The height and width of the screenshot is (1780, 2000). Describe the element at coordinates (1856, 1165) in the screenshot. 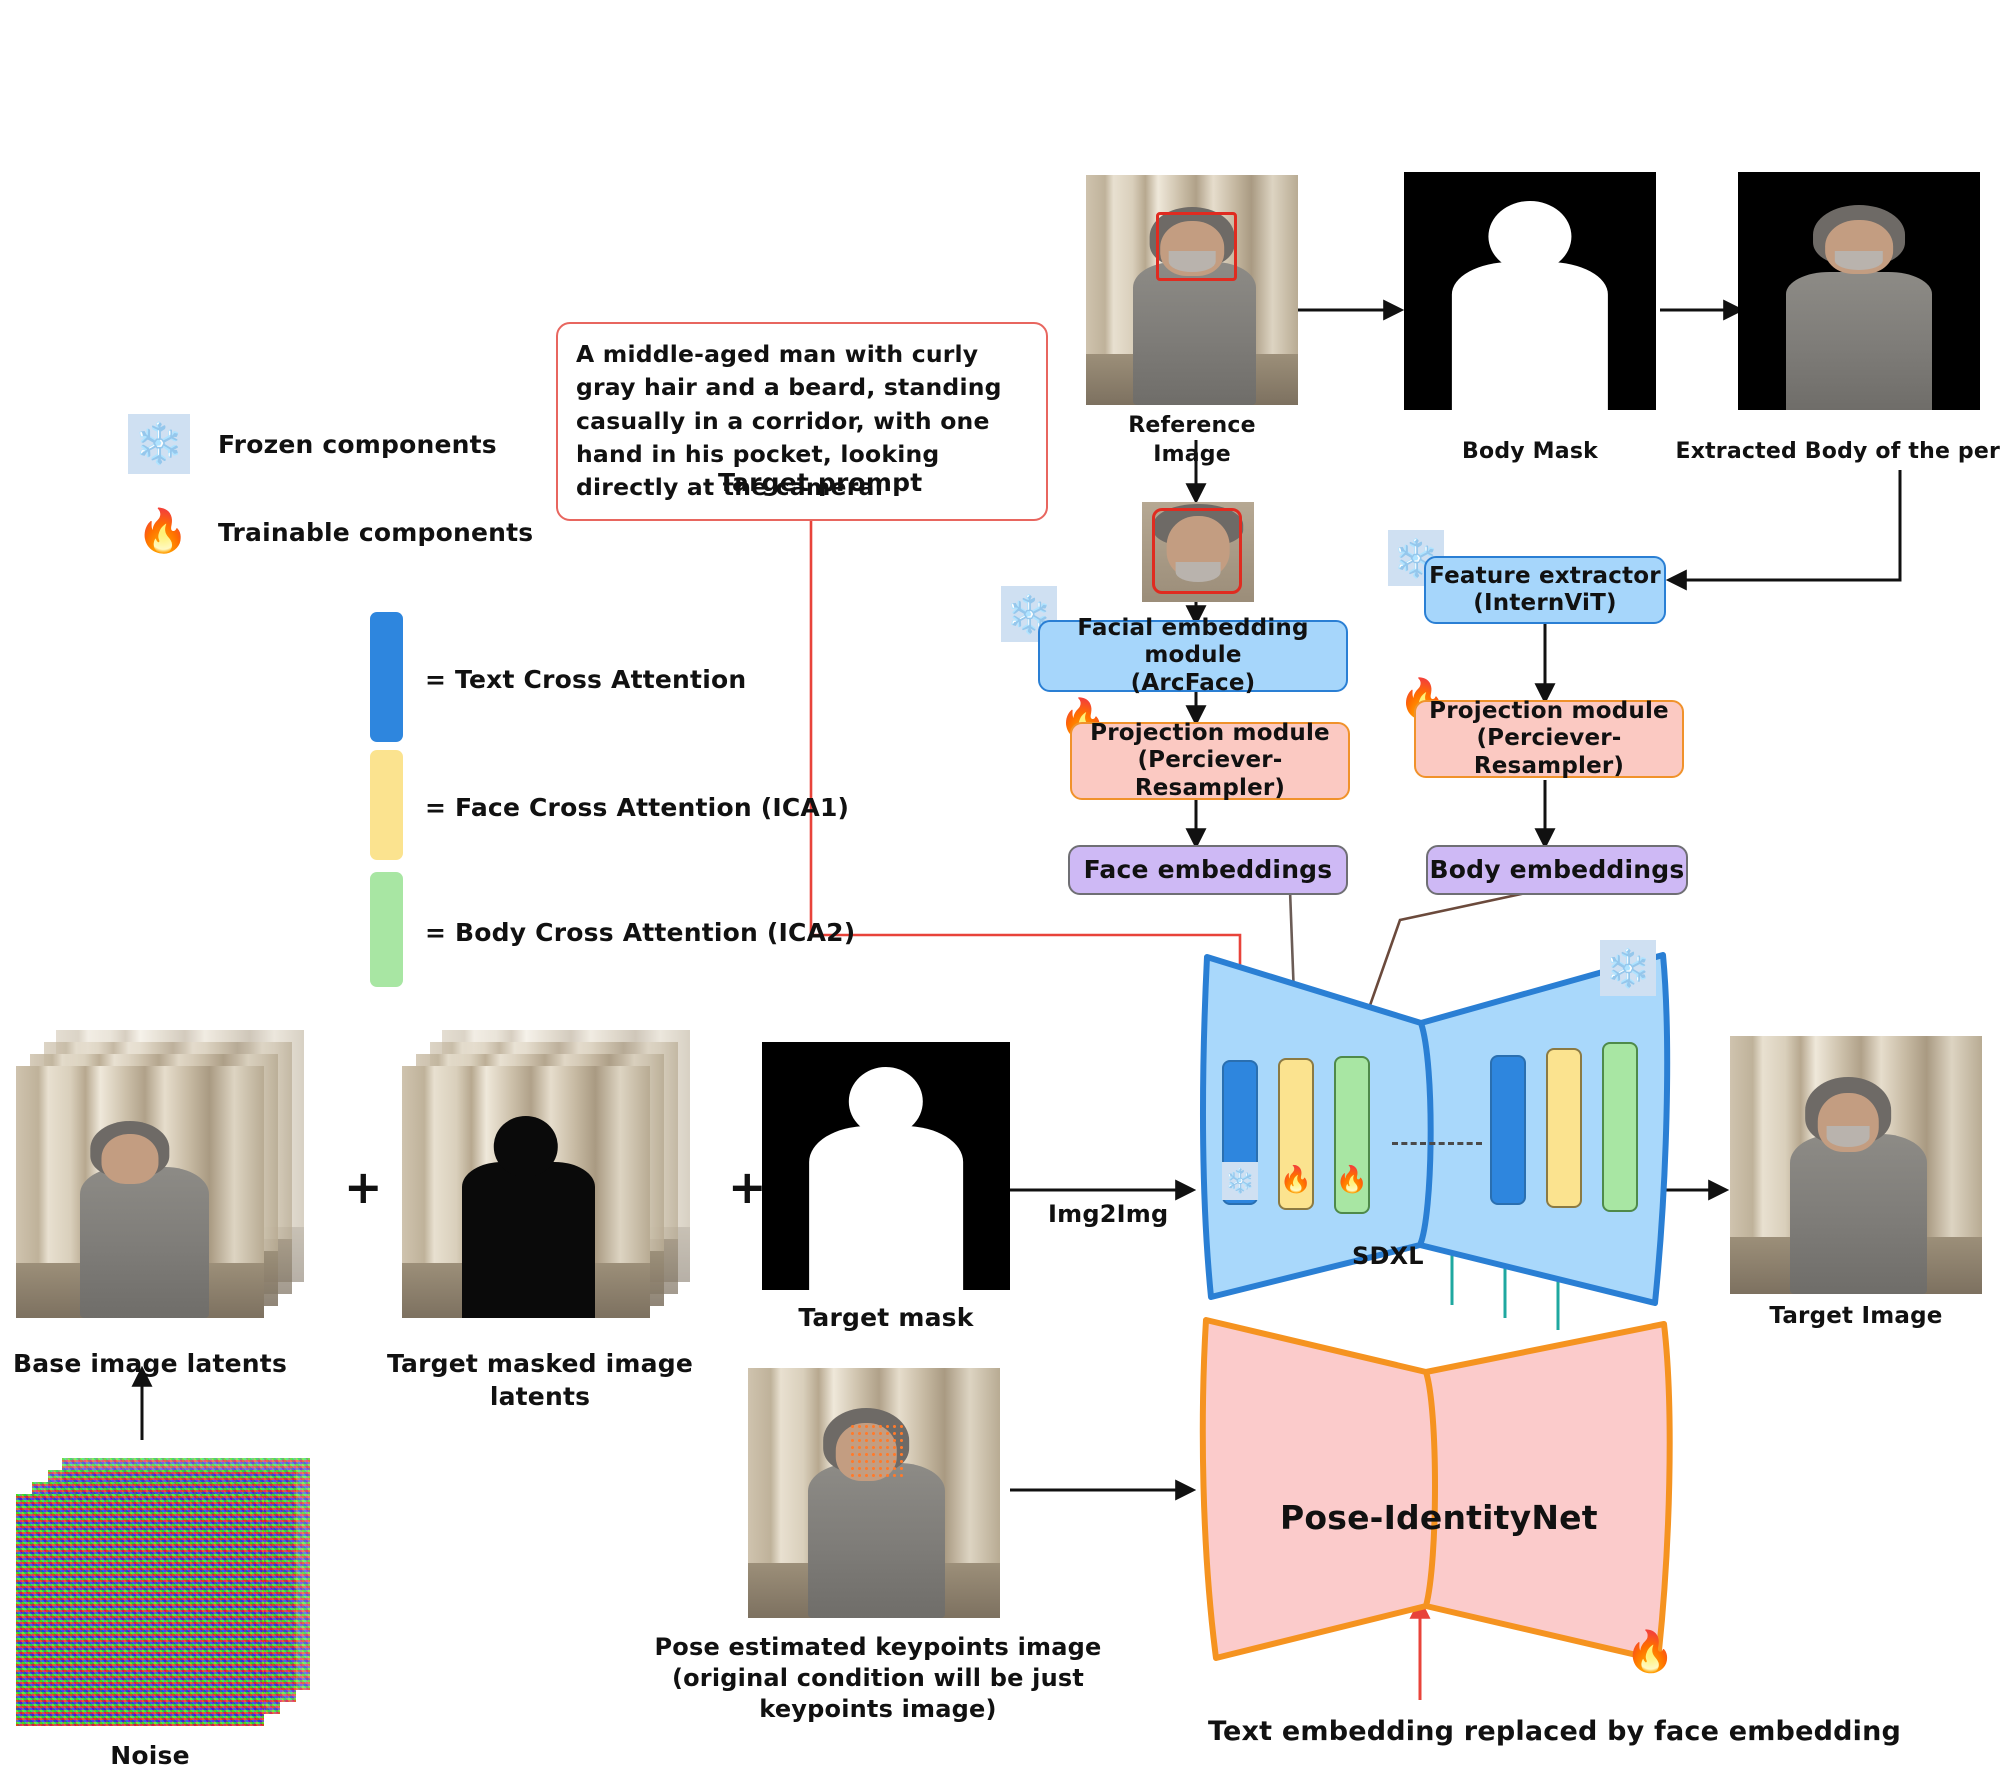

I see `target-image` at that location.